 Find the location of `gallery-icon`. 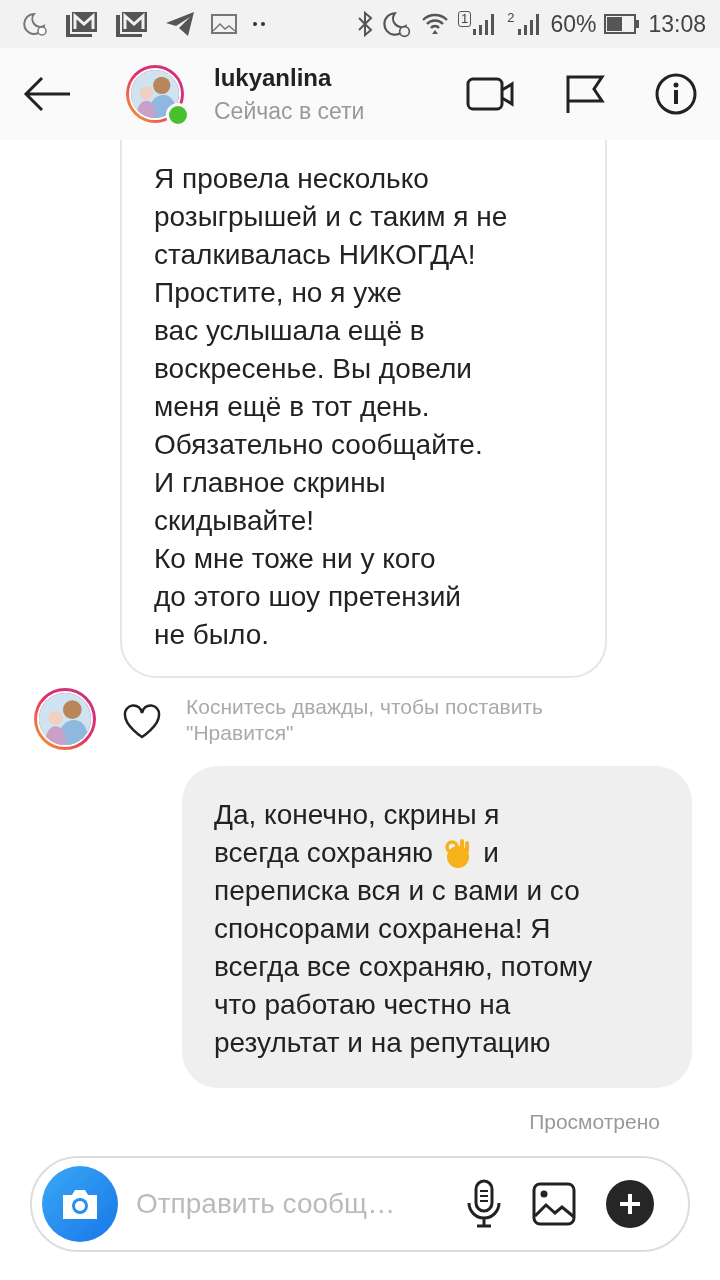

gallery-icon is located at coordinates (554, 1204).